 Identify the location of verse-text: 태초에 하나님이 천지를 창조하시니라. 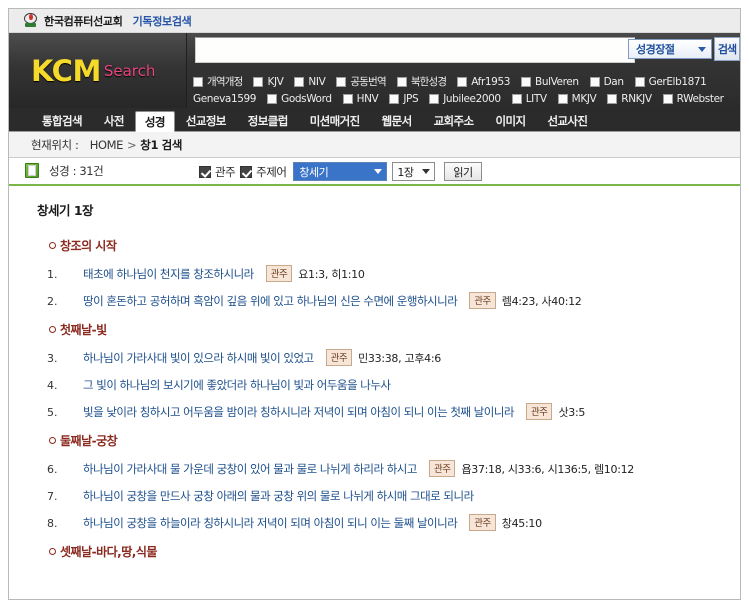
(168, 274).